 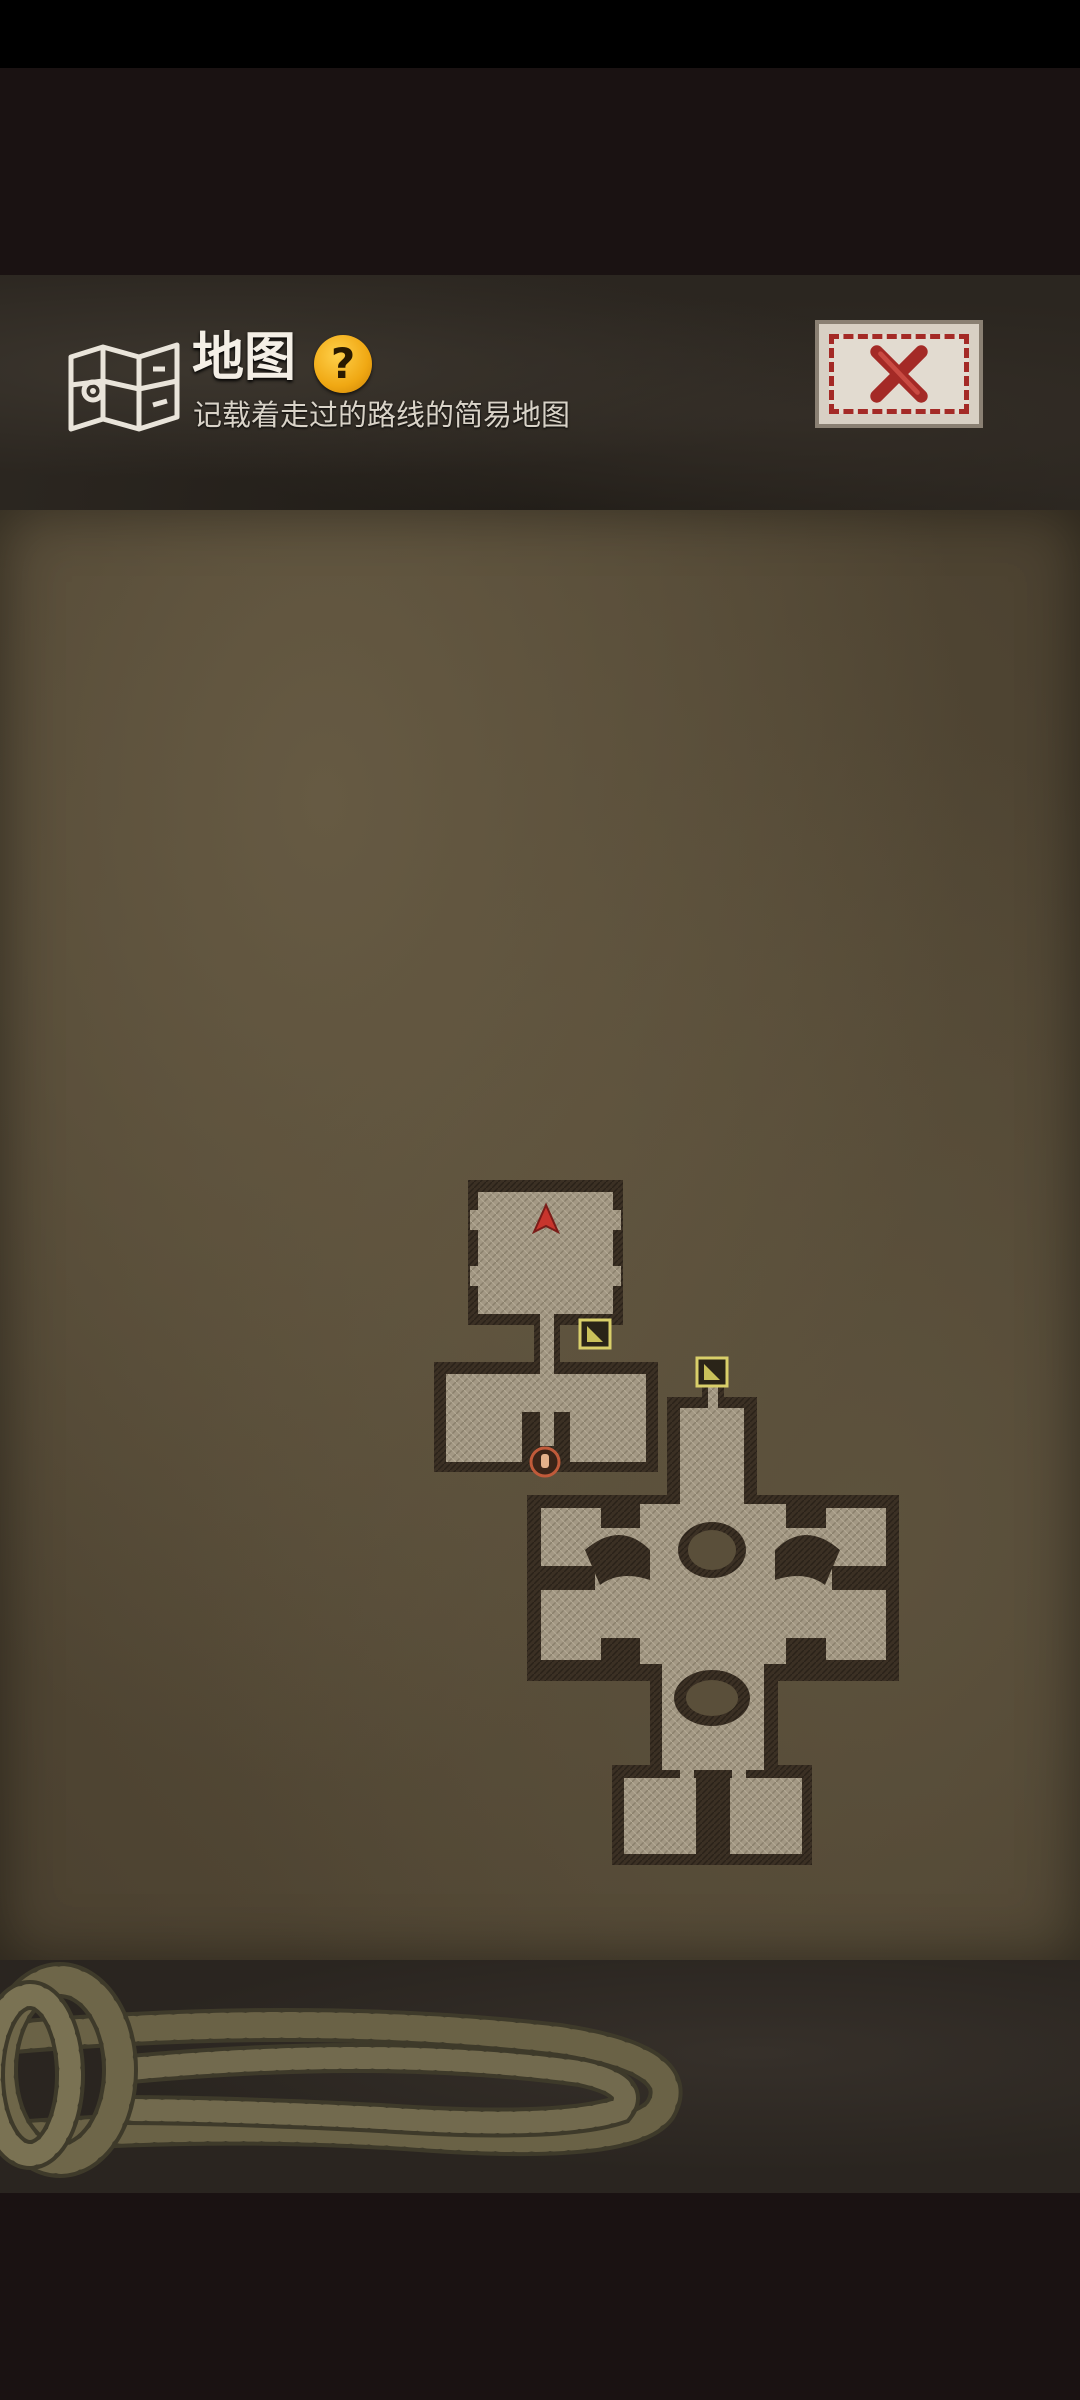 I want to click on close-x-icon, so click(x=899, y=374).